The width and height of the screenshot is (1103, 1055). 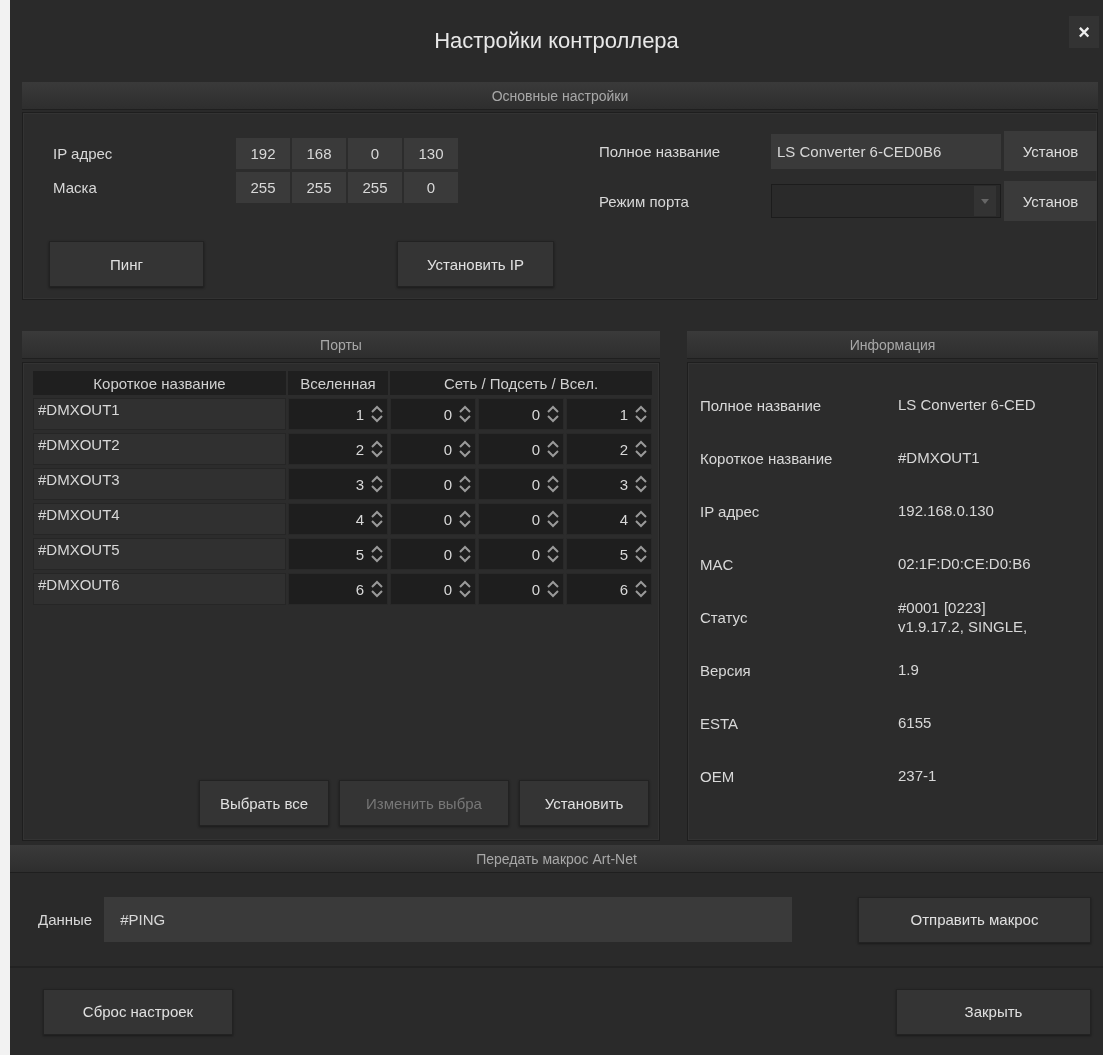 What do you see at coordinates (767, 458) in the screenshot?
I see `info-label: Короткое название` at bounding box center [767, 458].